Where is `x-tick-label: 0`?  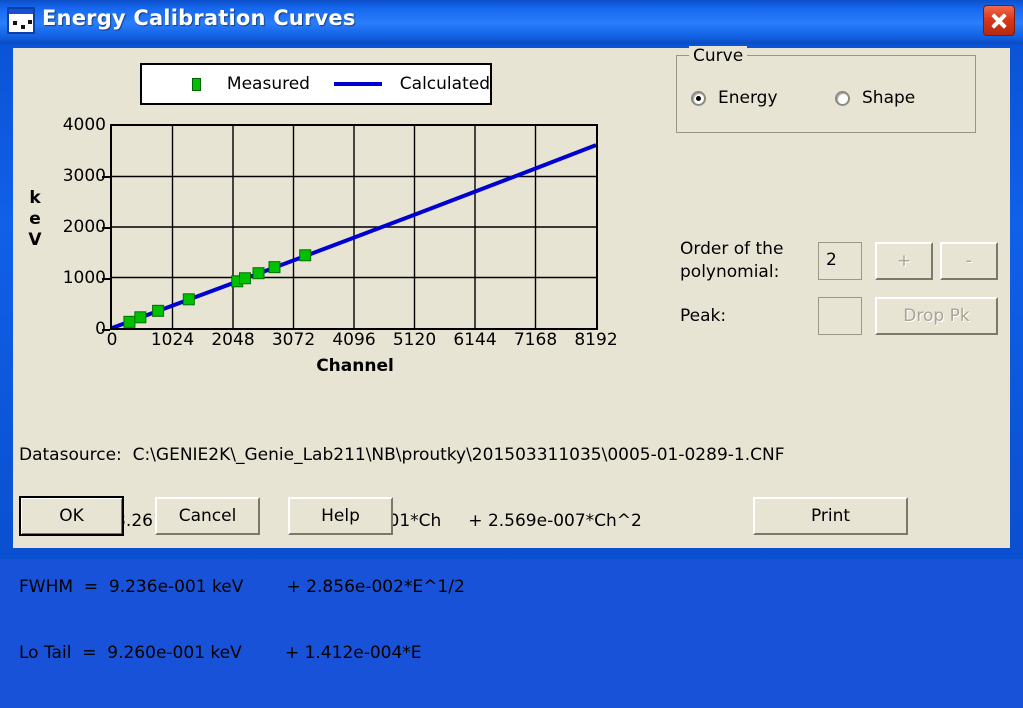
x-tick-label: 0 is located at coordinates (112, 340).